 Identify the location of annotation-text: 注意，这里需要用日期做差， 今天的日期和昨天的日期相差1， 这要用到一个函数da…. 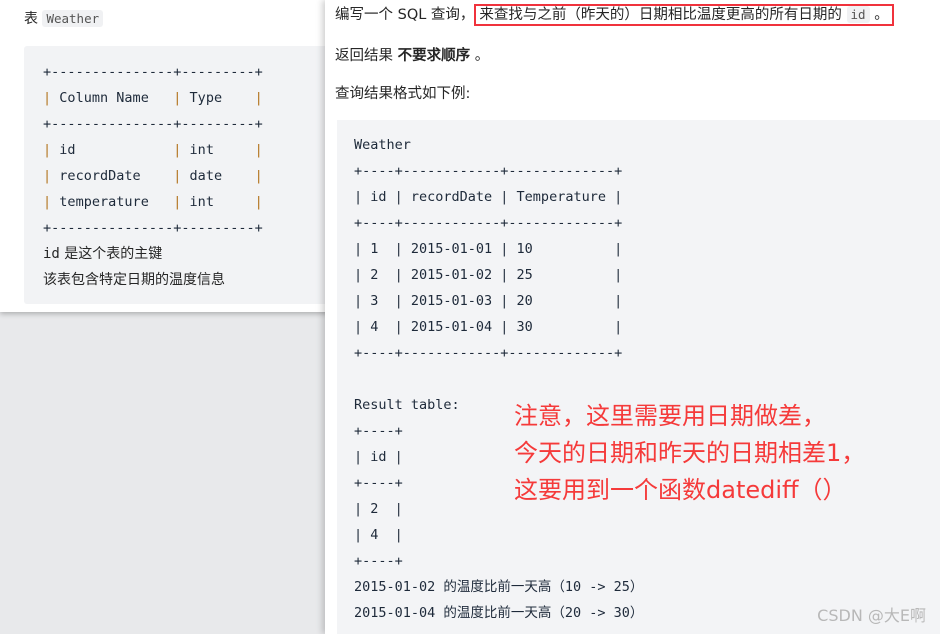
(690, 453).